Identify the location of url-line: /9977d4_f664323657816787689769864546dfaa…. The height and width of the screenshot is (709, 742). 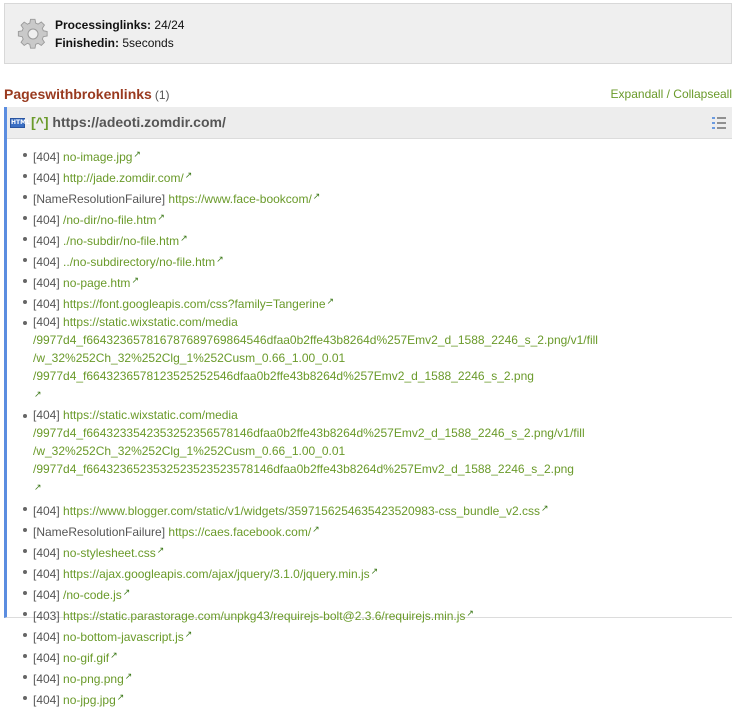
(315, 340).